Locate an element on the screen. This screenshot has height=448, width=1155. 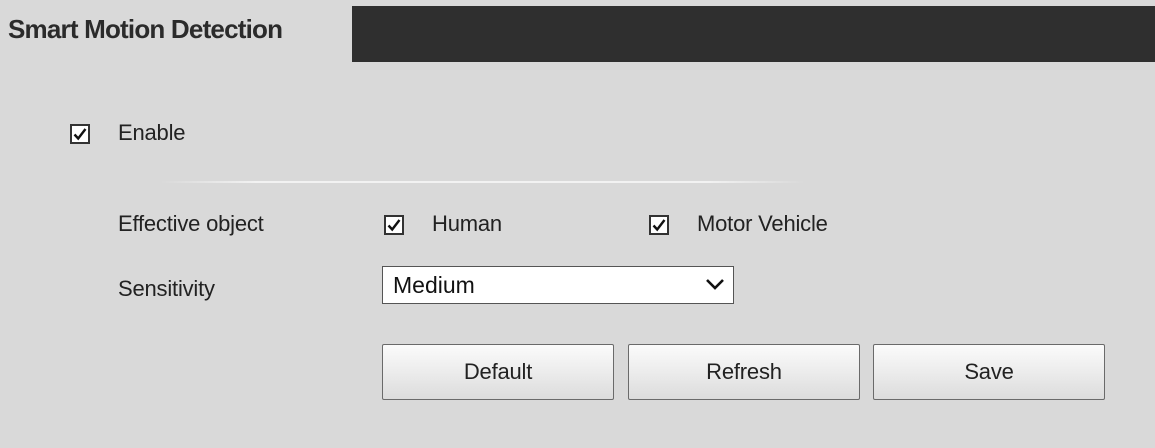
default-button: Default is located at coordinates (498, 372).